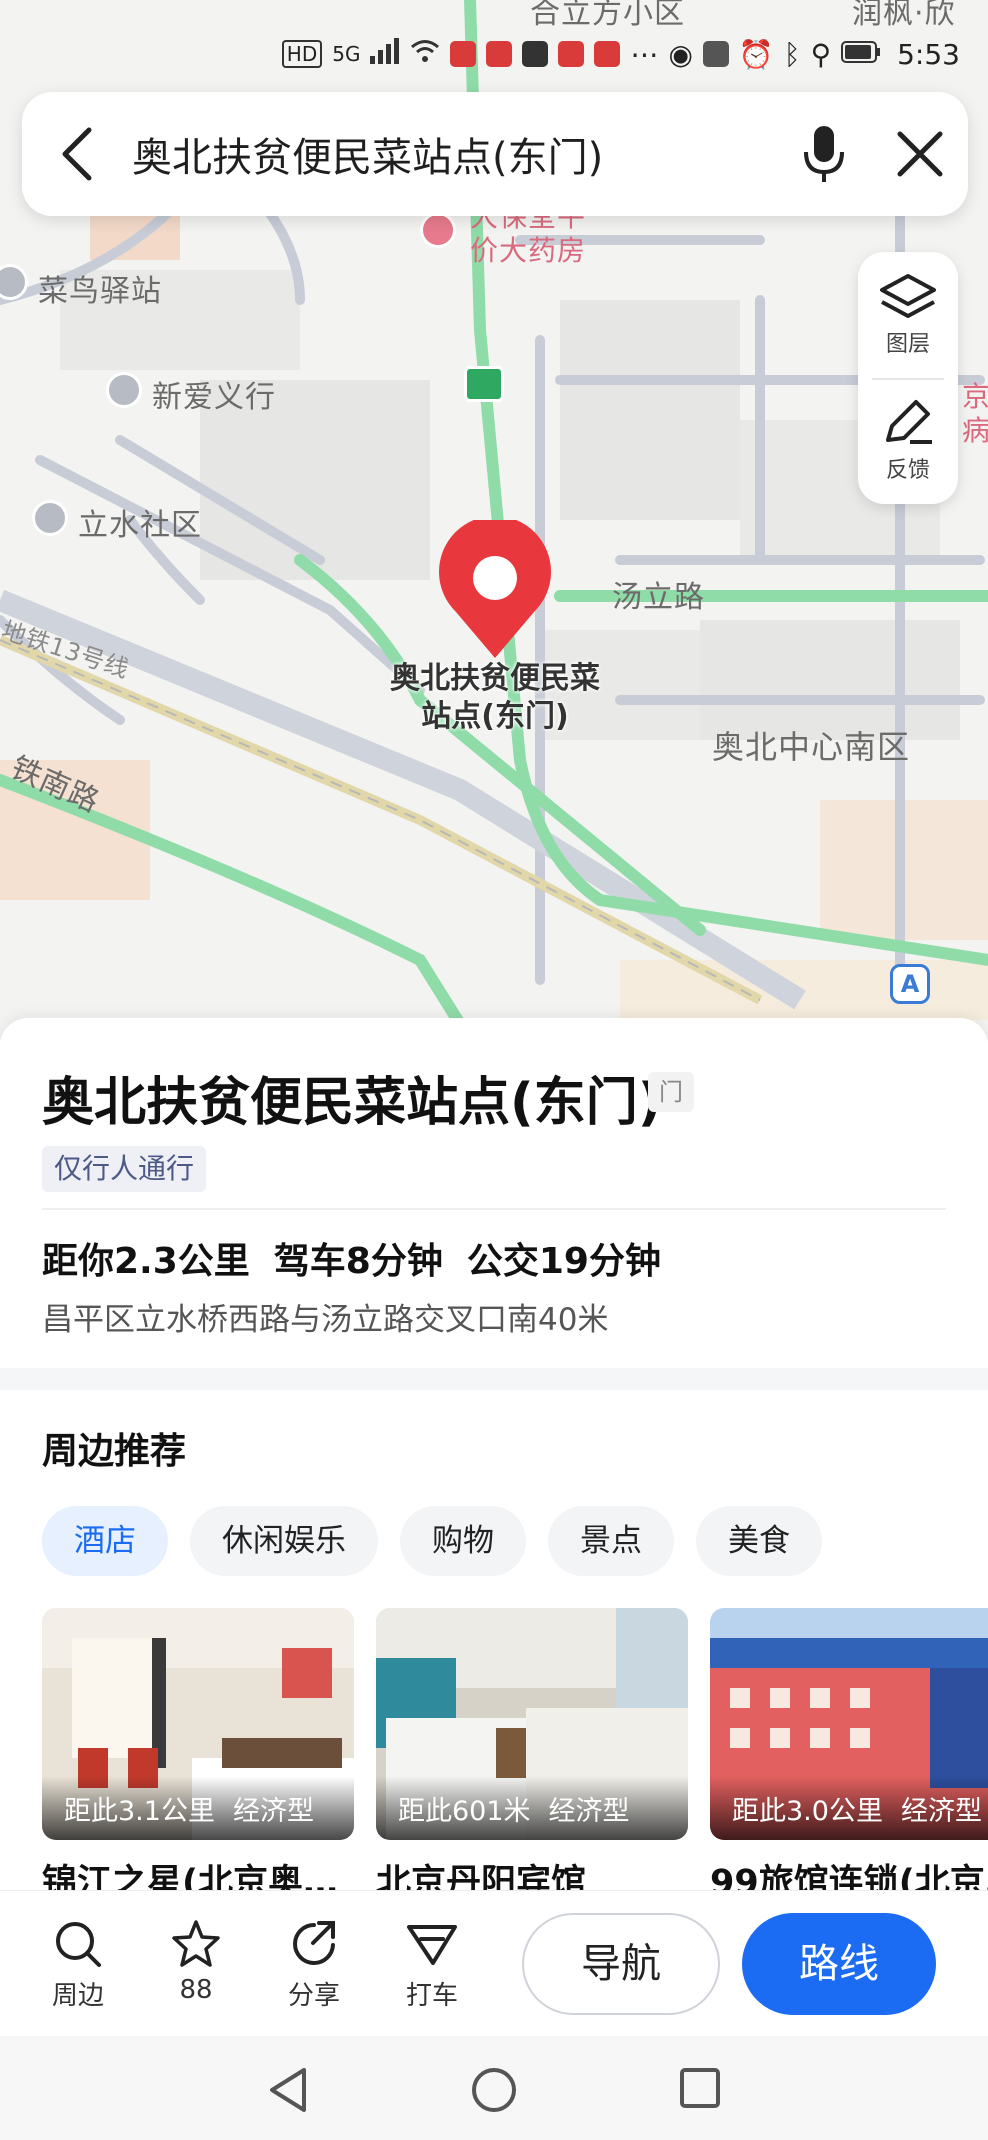  Describe the element at coordinates (499, 54) in the screenshot. I see `app-notification-icon` at that location.